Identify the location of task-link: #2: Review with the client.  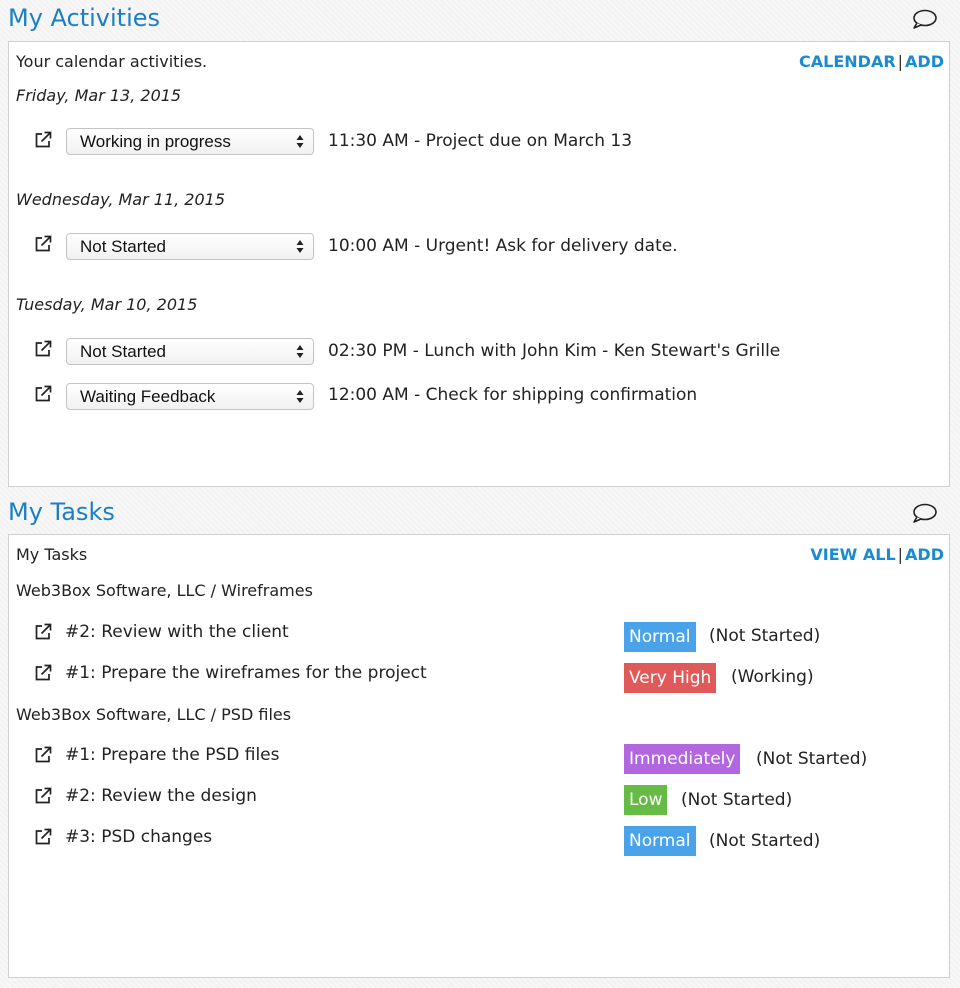
(177, 632).